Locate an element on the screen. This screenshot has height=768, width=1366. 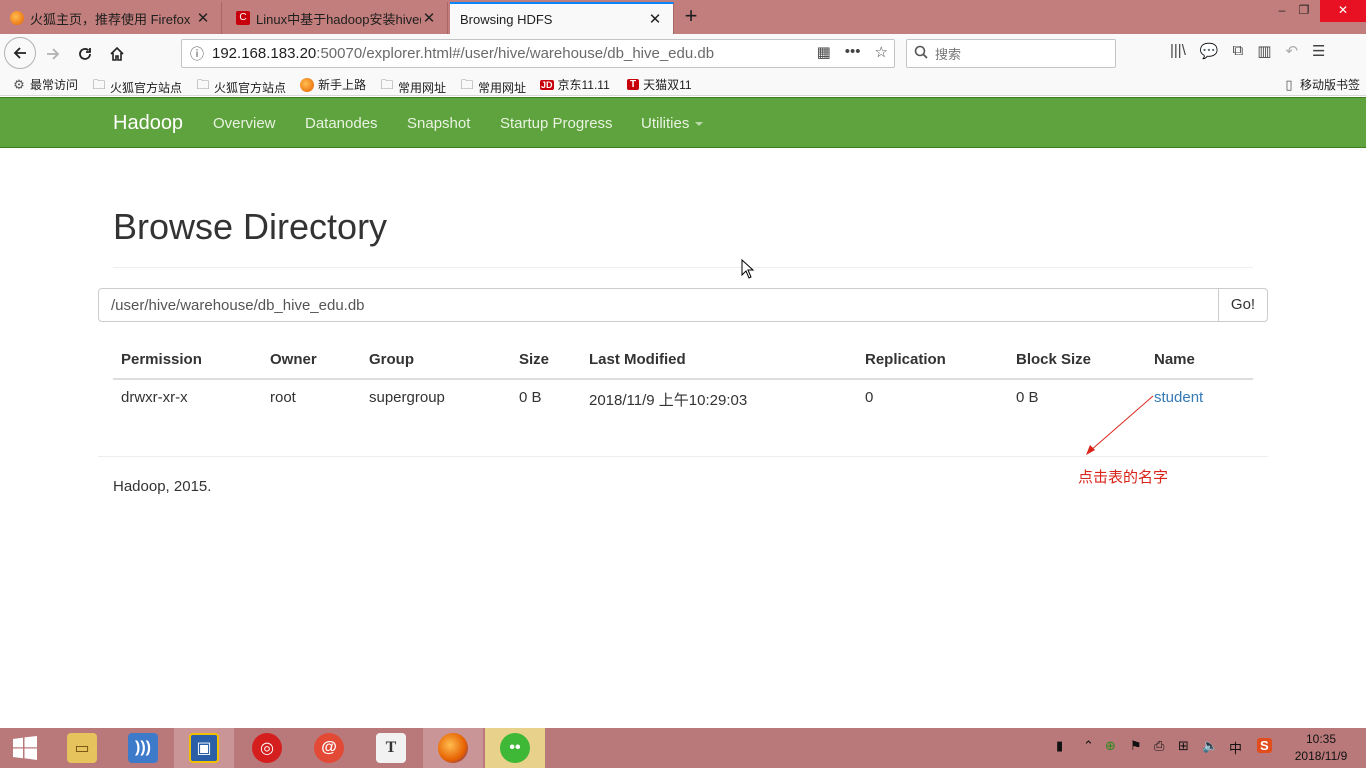
tab-title: 火狐主页，推荐使用 Firefox 火 is located at coordinates (112, 19).